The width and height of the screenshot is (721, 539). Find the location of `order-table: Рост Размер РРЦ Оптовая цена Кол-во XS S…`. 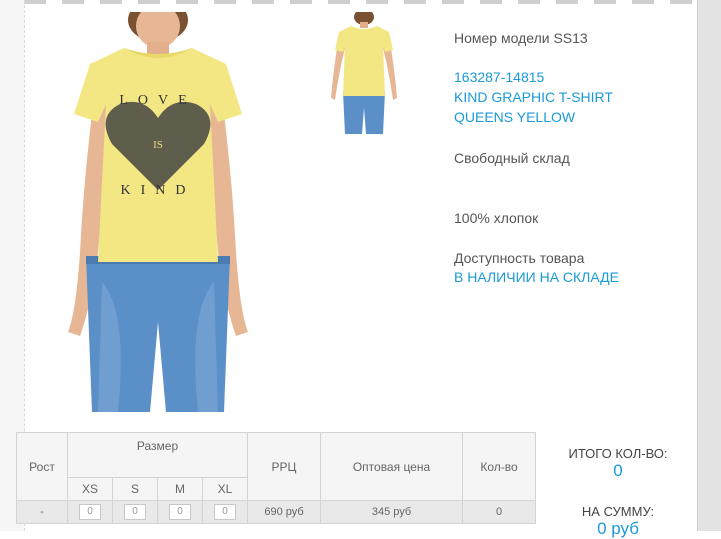

order-table: Рост Размер РРЦ Оптовая цена Кол-во XS S… is located at coordinates (276, 478).